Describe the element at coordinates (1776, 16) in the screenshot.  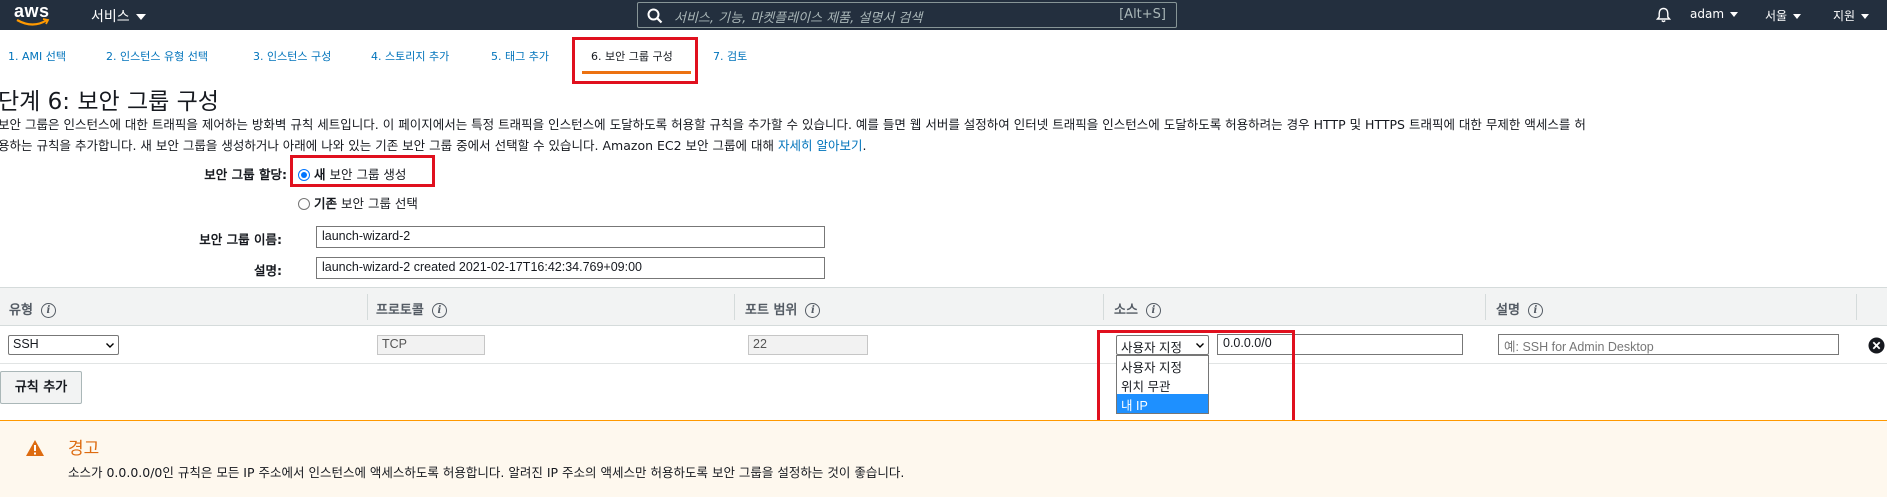
I see `region-name: 서울` at that location.